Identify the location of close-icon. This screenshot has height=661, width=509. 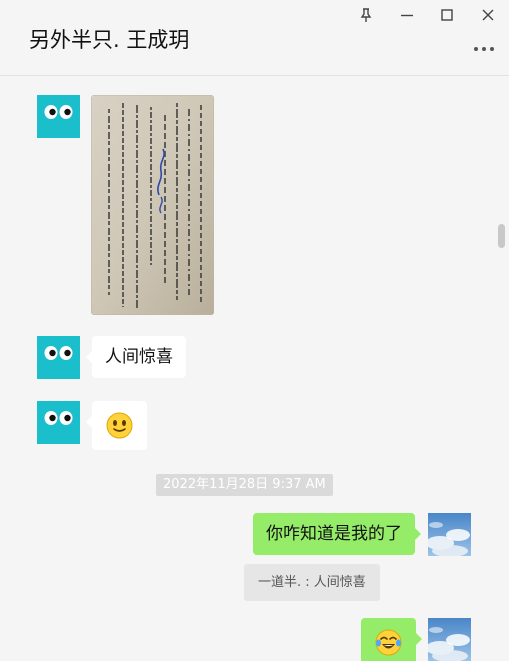
(488, 15).